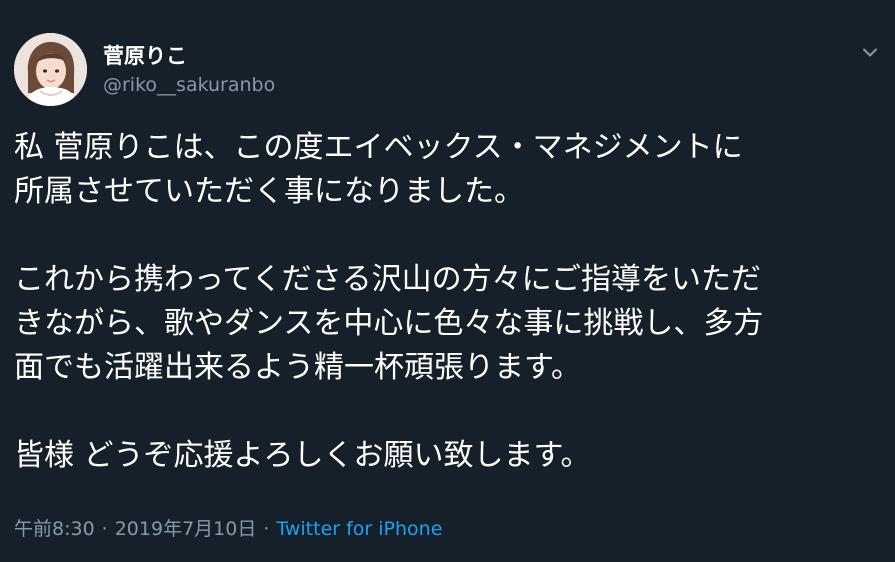 The height and width of the screenshot is (562, 895). I want to click on tweet-time: 午前8:30, so click(54, 529).